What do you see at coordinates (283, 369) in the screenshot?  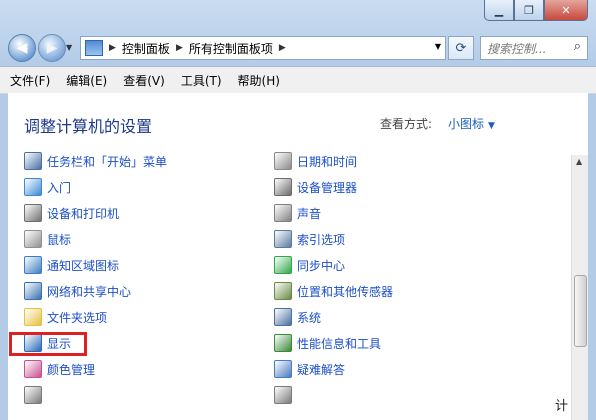 I see `troubleshoot-icon` at bounding box center [283, 369].